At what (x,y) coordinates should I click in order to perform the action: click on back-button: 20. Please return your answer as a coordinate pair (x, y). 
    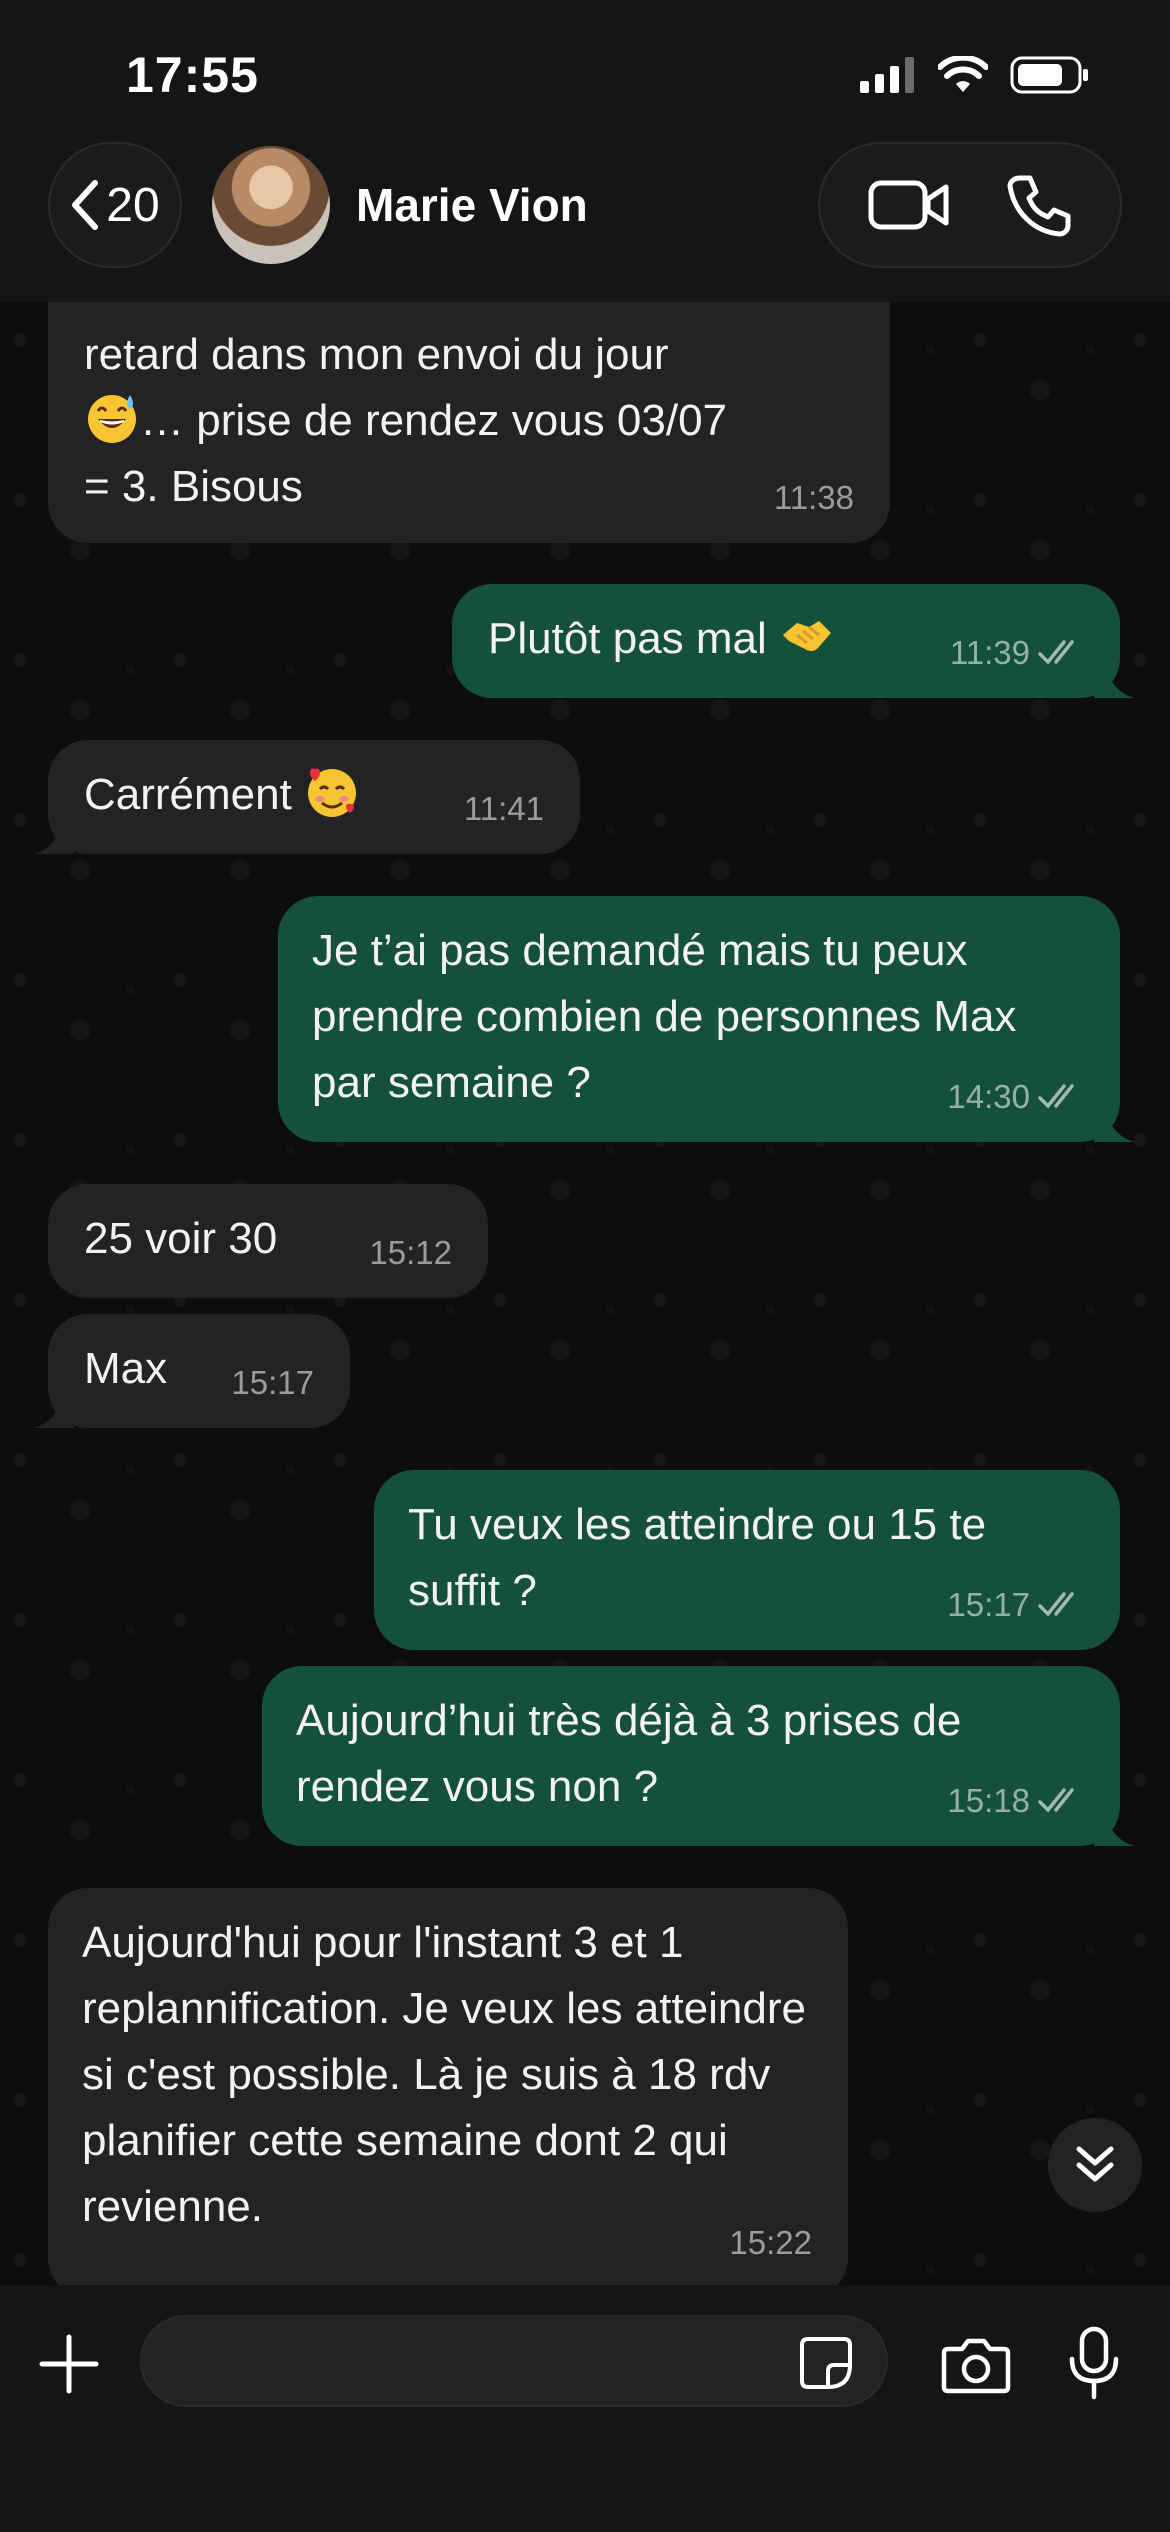
    Looking at the image, I should click on (115, 205).